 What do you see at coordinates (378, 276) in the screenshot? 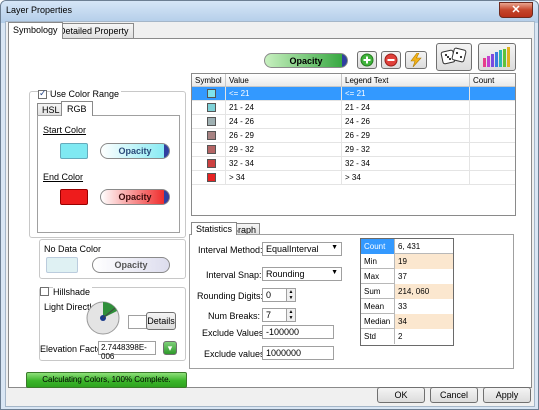
I see `stat-key: Max` at bounding box center [378, 276].